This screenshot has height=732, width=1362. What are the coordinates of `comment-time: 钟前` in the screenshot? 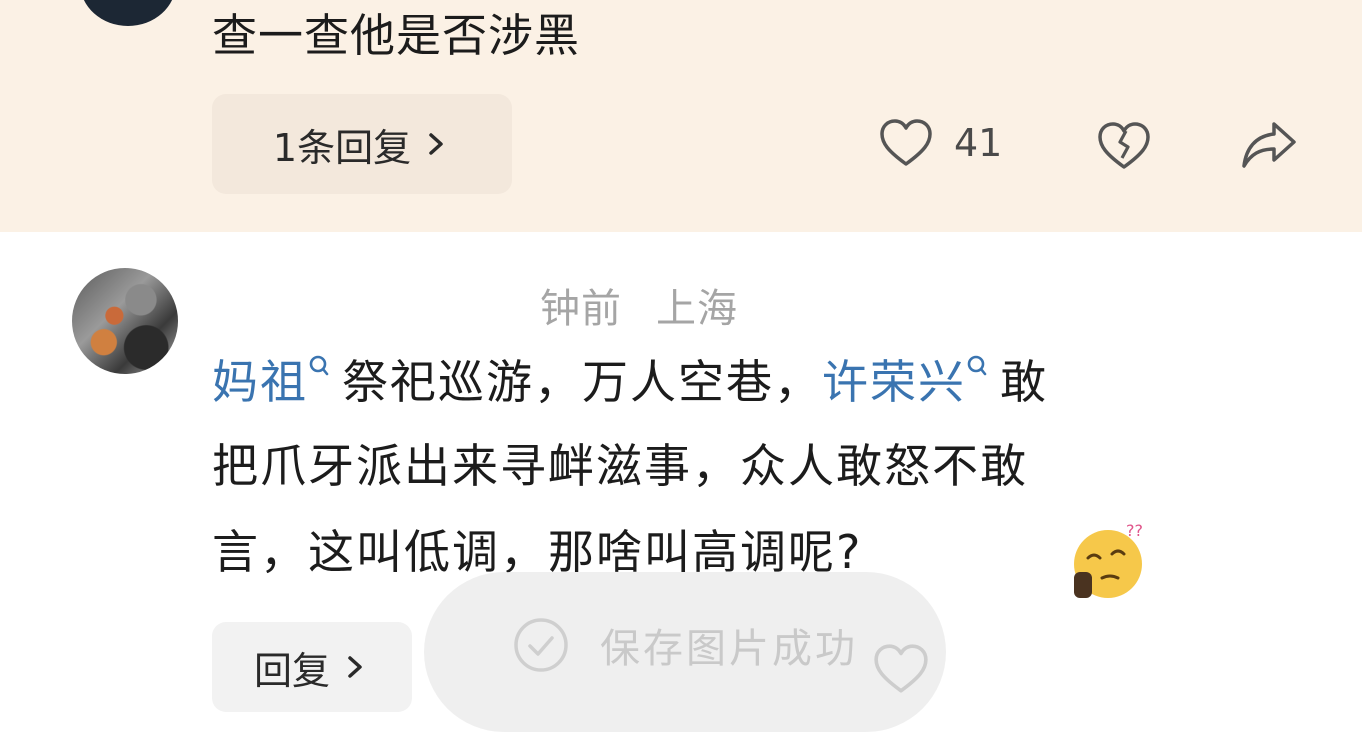 It's located at (581, 309).